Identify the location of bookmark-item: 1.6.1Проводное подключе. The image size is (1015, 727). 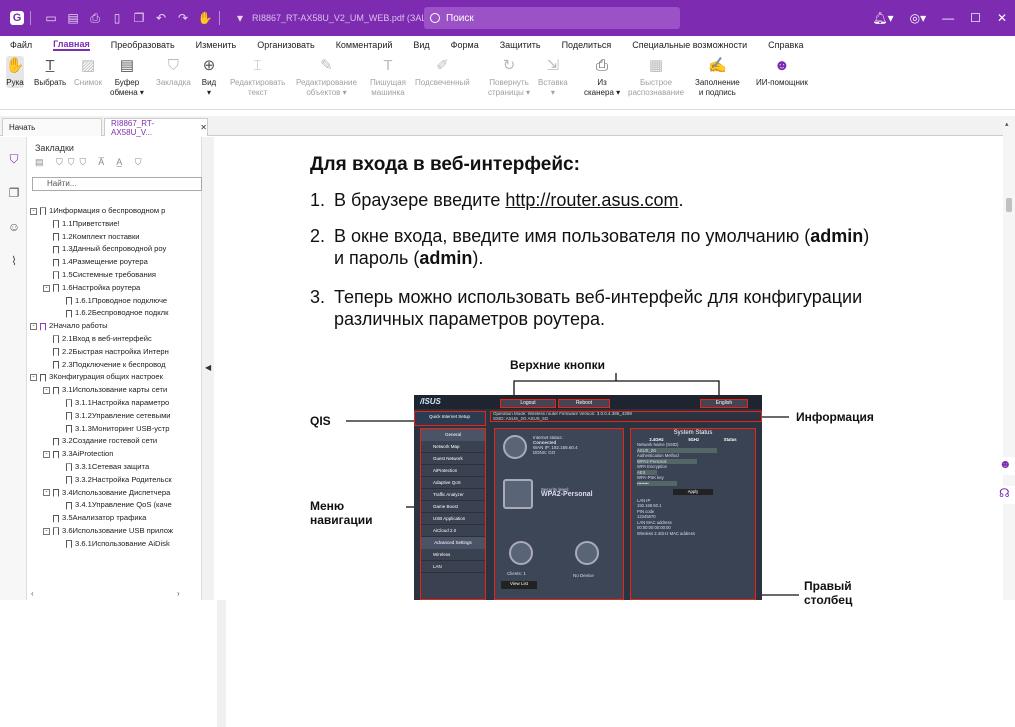
(115, 301).